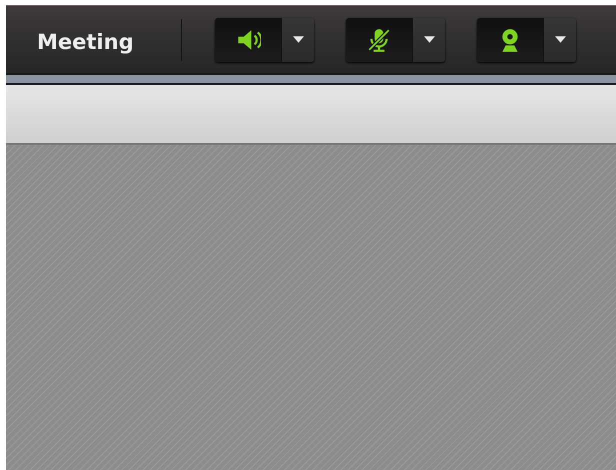  I want to click on speaker-button, so click(248, 40).